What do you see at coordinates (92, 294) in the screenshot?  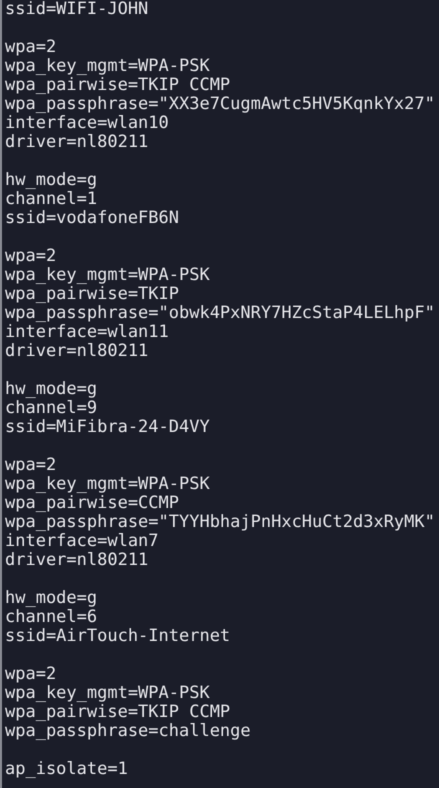 I see `config-line: wpa_pairwise=TKIP` at bounding box center [92, 294].